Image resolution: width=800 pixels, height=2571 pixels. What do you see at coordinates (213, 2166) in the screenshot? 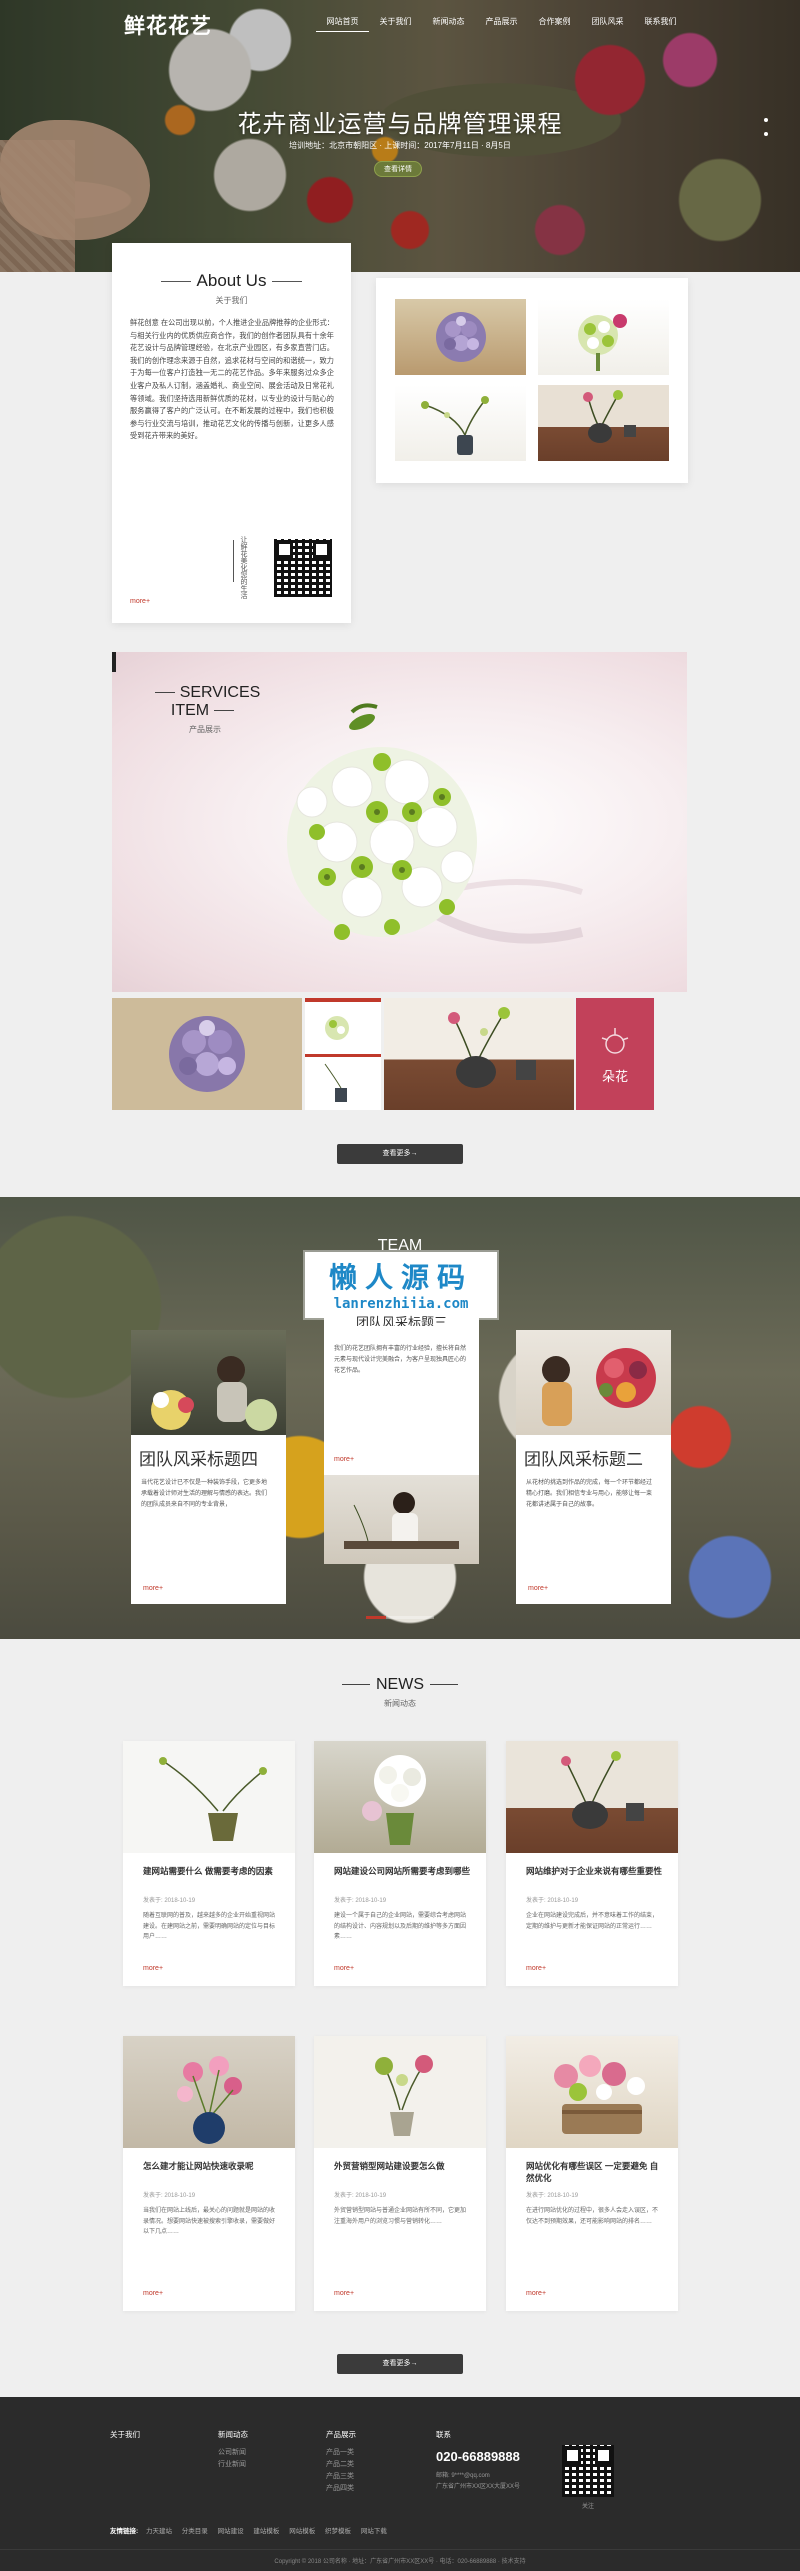
I see `news-title: 怎么建才能让网站快速收录呢` at bounding box center [213, 2166].